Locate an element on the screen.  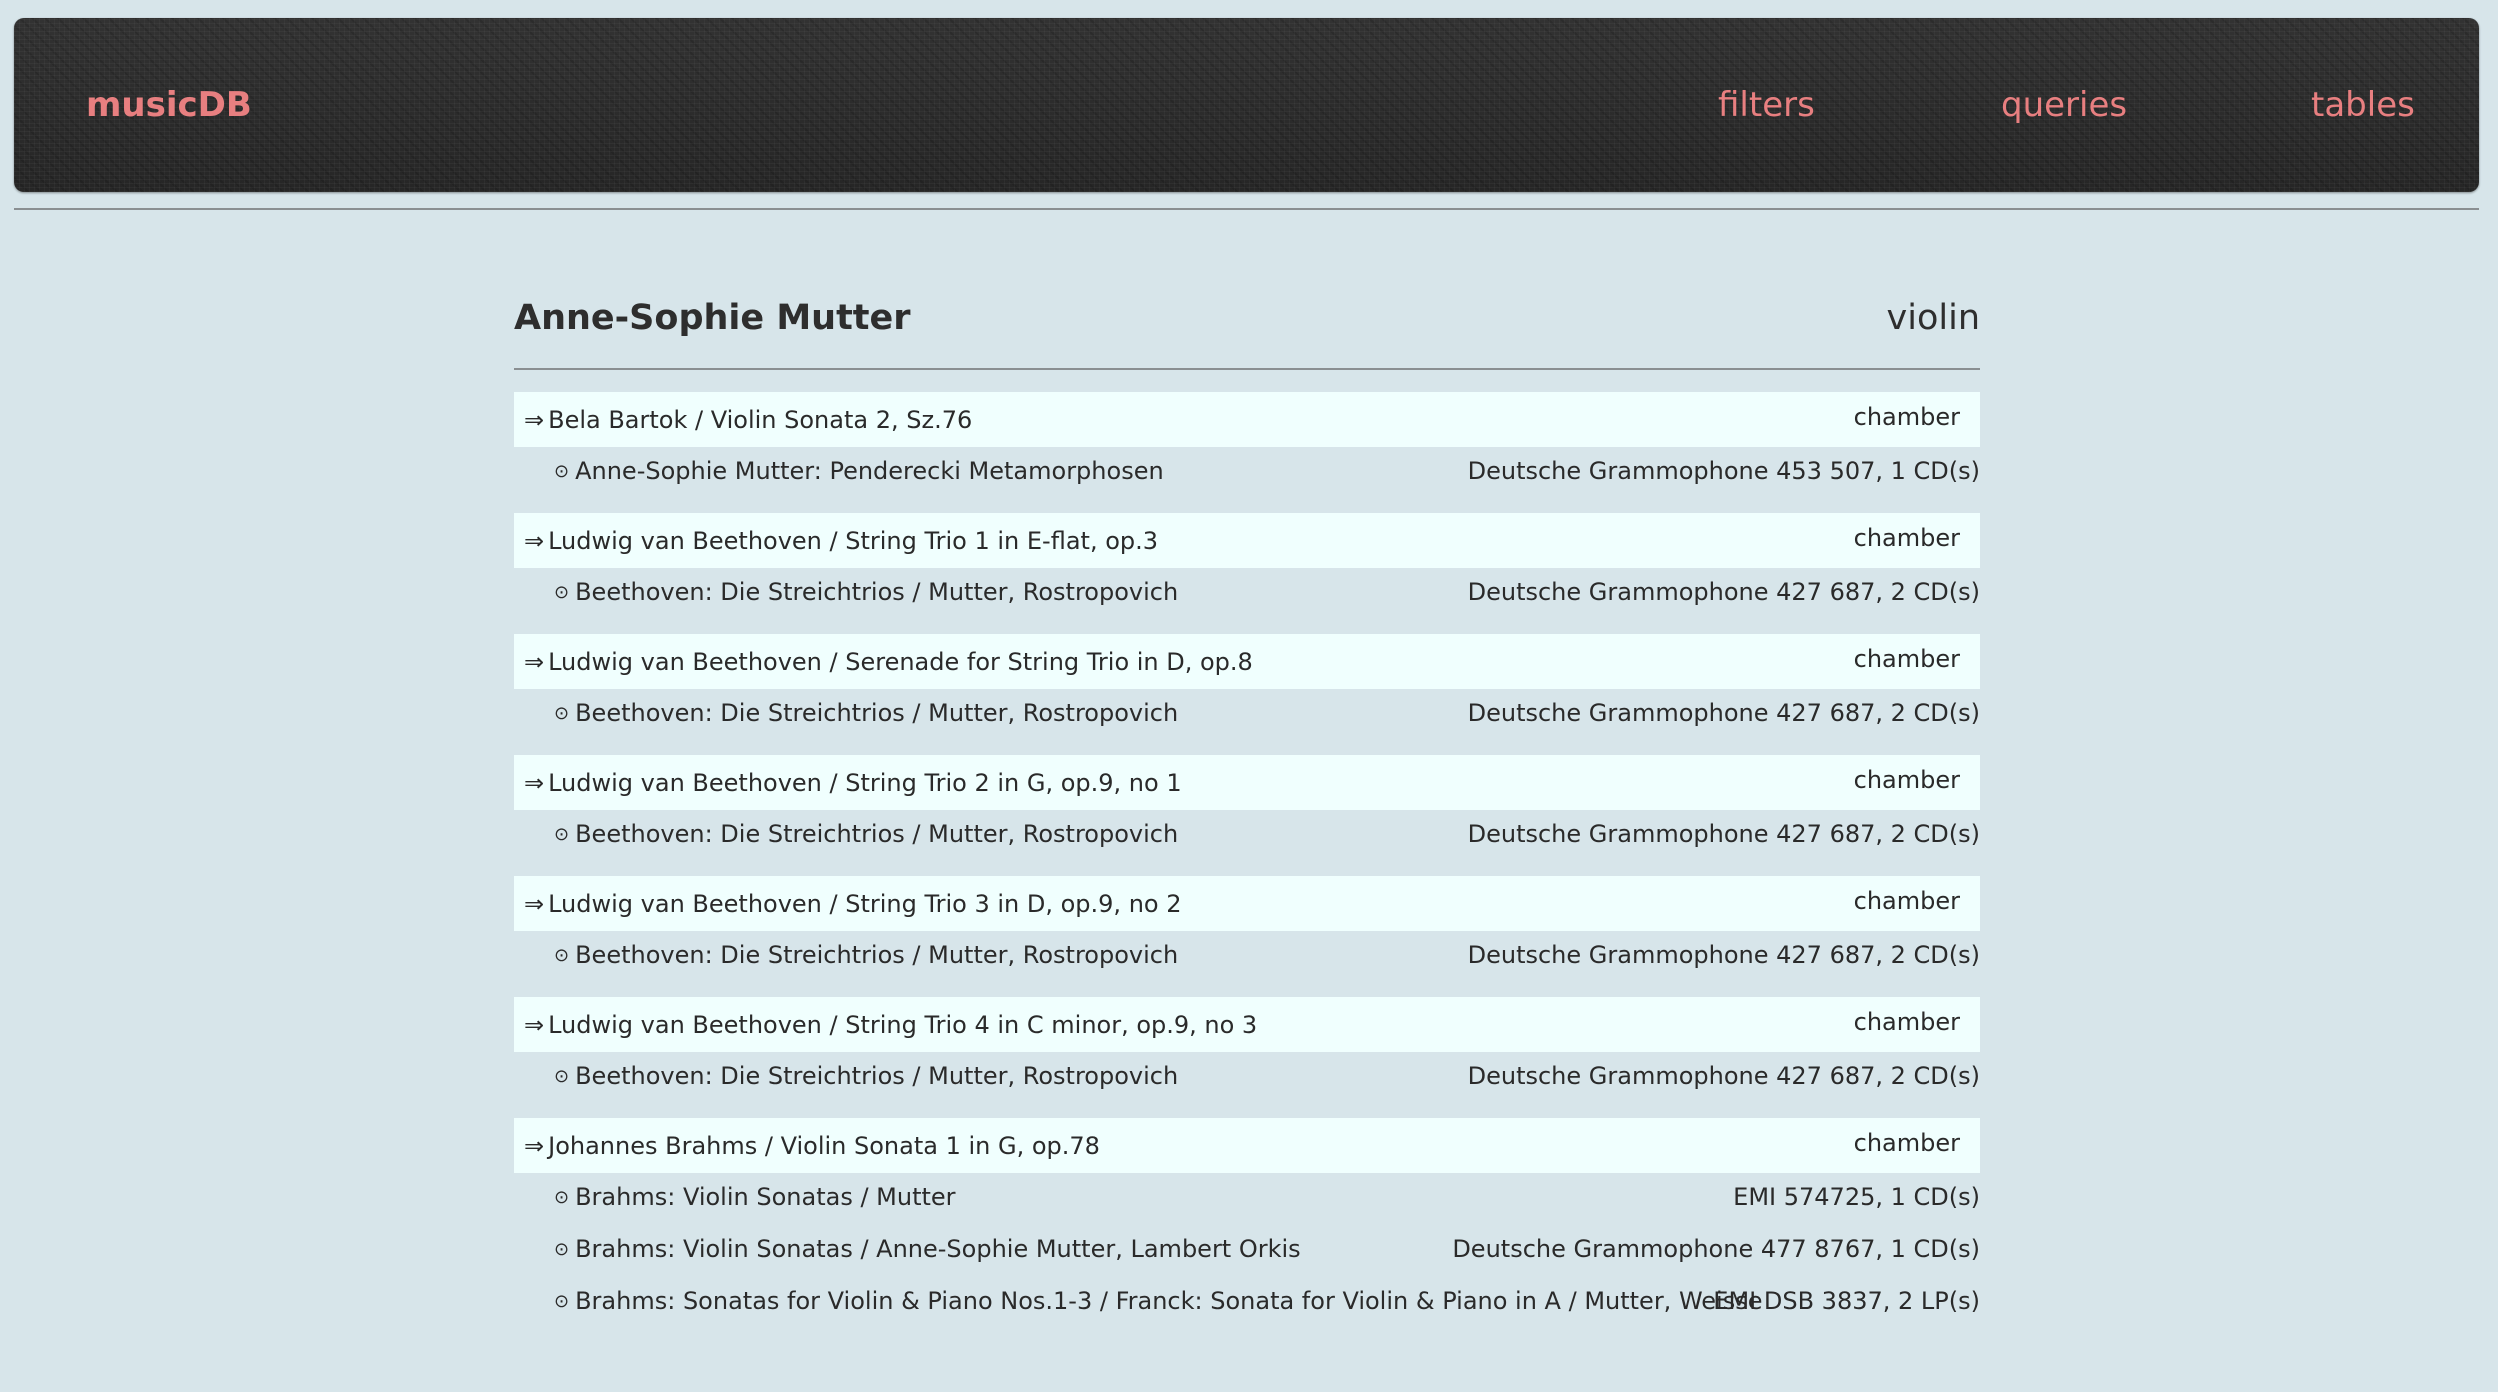
header-divider is located at coordinates (1247, 369).